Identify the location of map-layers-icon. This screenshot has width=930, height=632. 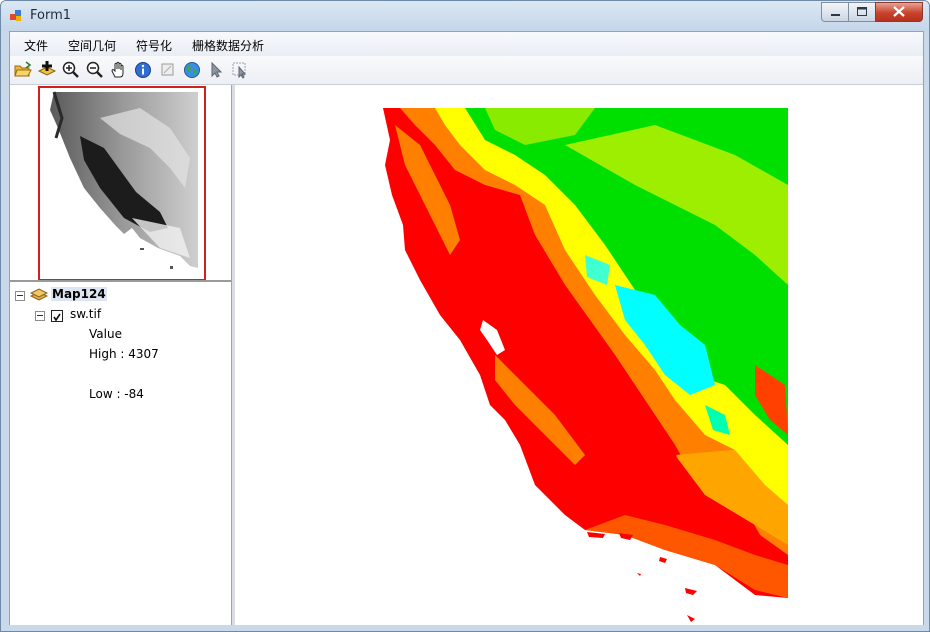
(39, 294).